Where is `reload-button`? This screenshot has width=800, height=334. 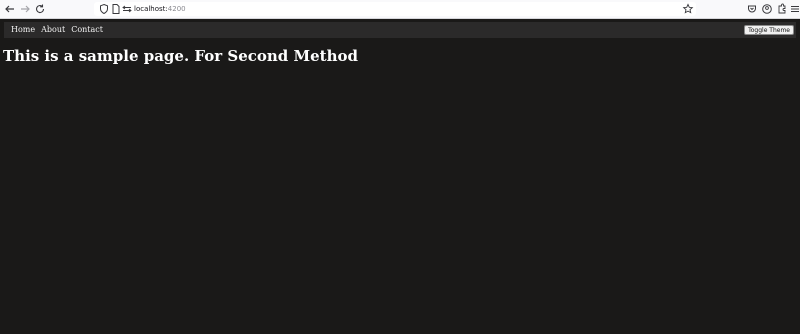
reload-button is located at coordinates (40, 9).